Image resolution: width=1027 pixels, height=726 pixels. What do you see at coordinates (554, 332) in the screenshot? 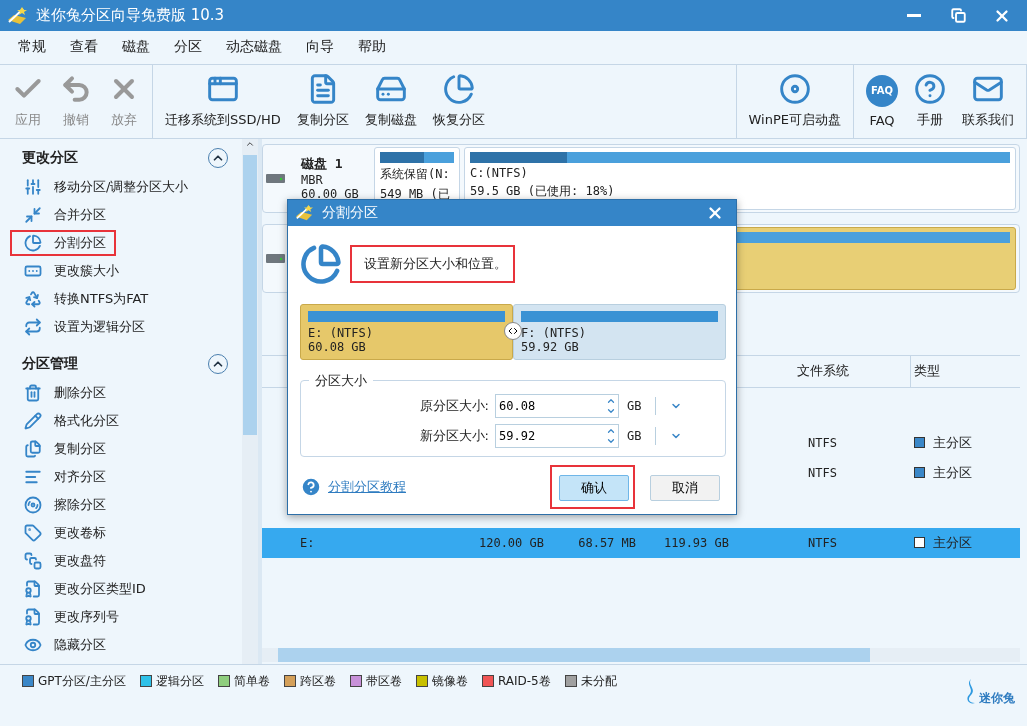
I see `partition-label: F: (NTFS)` at bounding box center [554, 332].